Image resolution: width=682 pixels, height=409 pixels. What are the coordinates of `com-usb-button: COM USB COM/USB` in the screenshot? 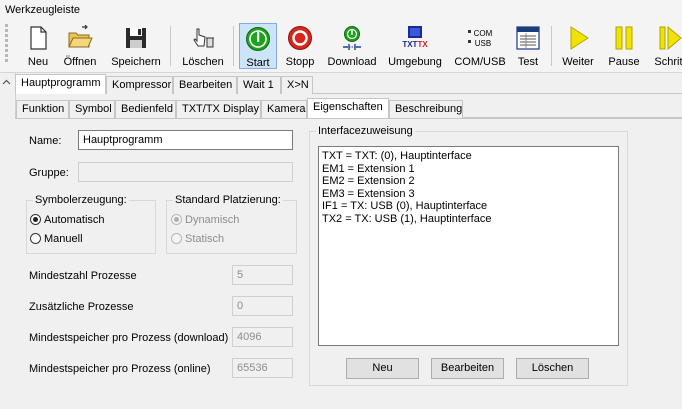 It's located at (480, 46).